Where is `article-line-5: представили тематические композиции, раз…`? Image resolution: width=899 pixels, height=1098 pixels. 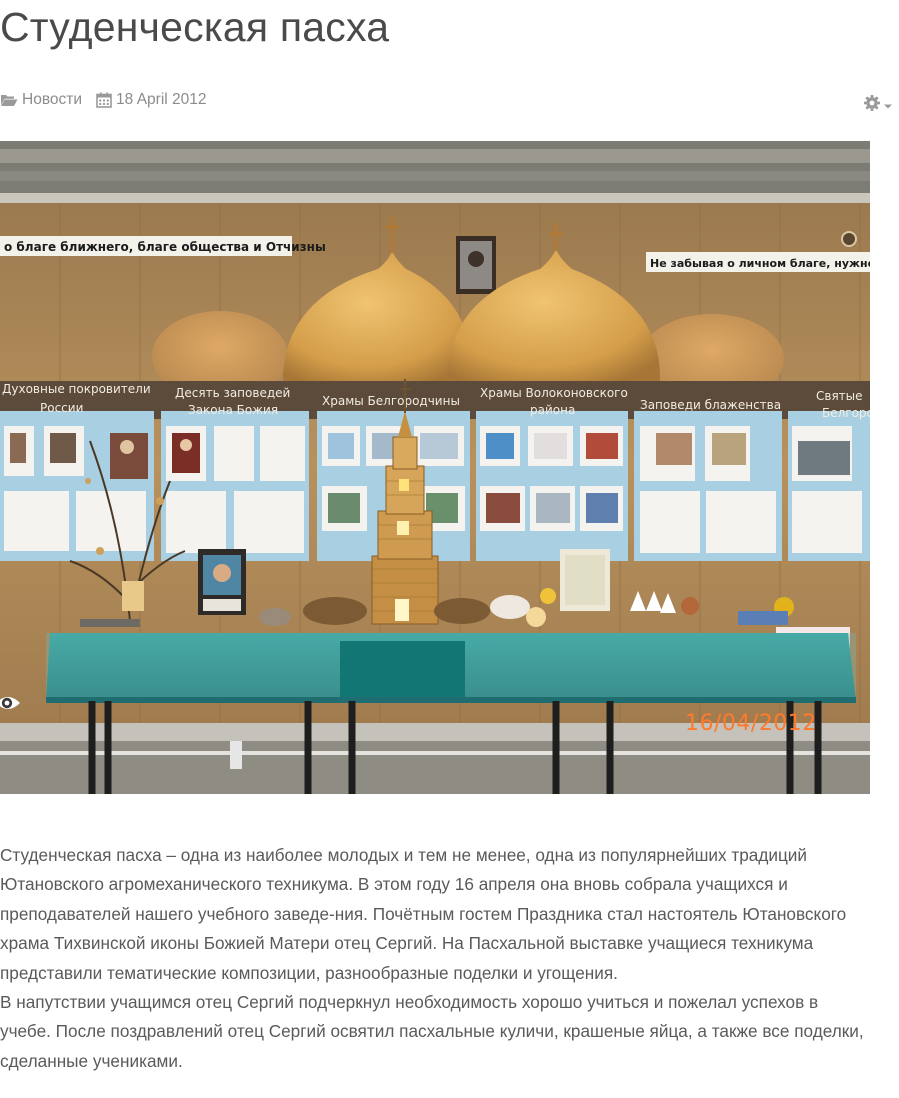 article-line-5: представили тематические композиции, раз… is located at coordinates (309, 972).